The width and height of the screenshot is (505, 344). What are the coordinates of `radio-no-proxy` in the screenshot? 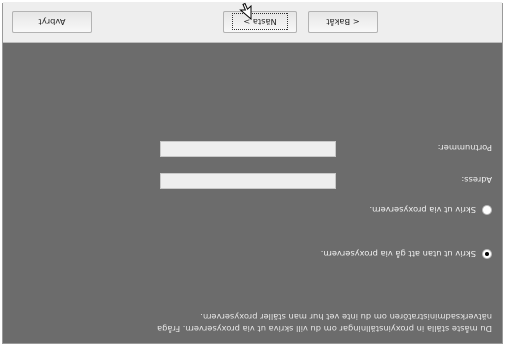 It's located at (487, 254).